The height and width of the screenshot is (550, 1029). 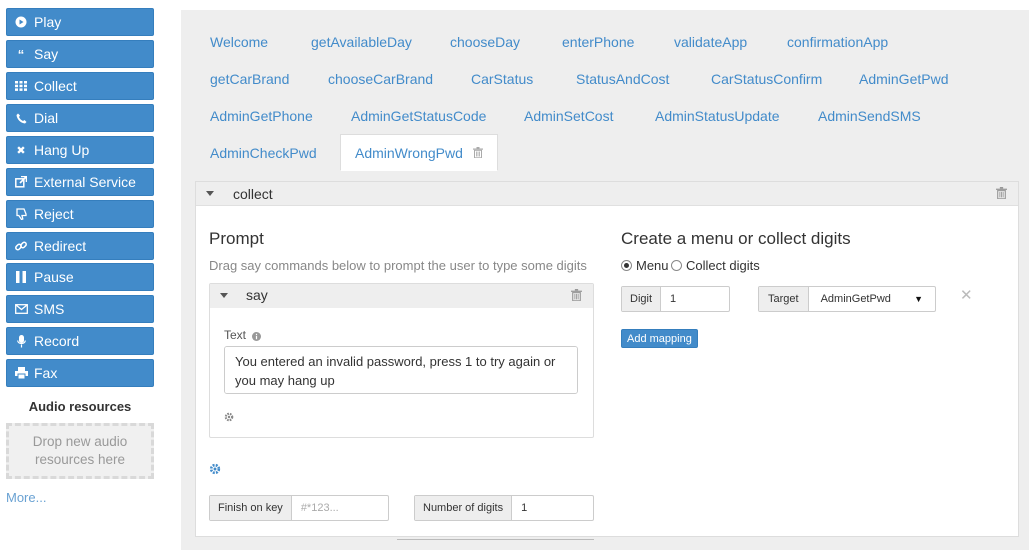 What do you see at coordinates (642, 299) in the screenshot?
I see `digit-label: Digit` at bounding box center [642, 299].